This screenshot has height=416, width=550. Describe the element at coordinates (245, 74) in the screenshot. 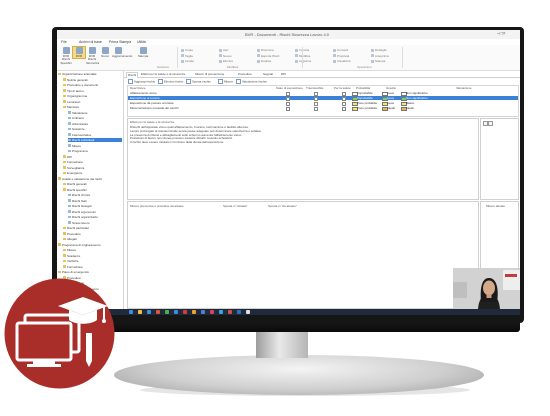

I see `tab: Procedure` at that location.